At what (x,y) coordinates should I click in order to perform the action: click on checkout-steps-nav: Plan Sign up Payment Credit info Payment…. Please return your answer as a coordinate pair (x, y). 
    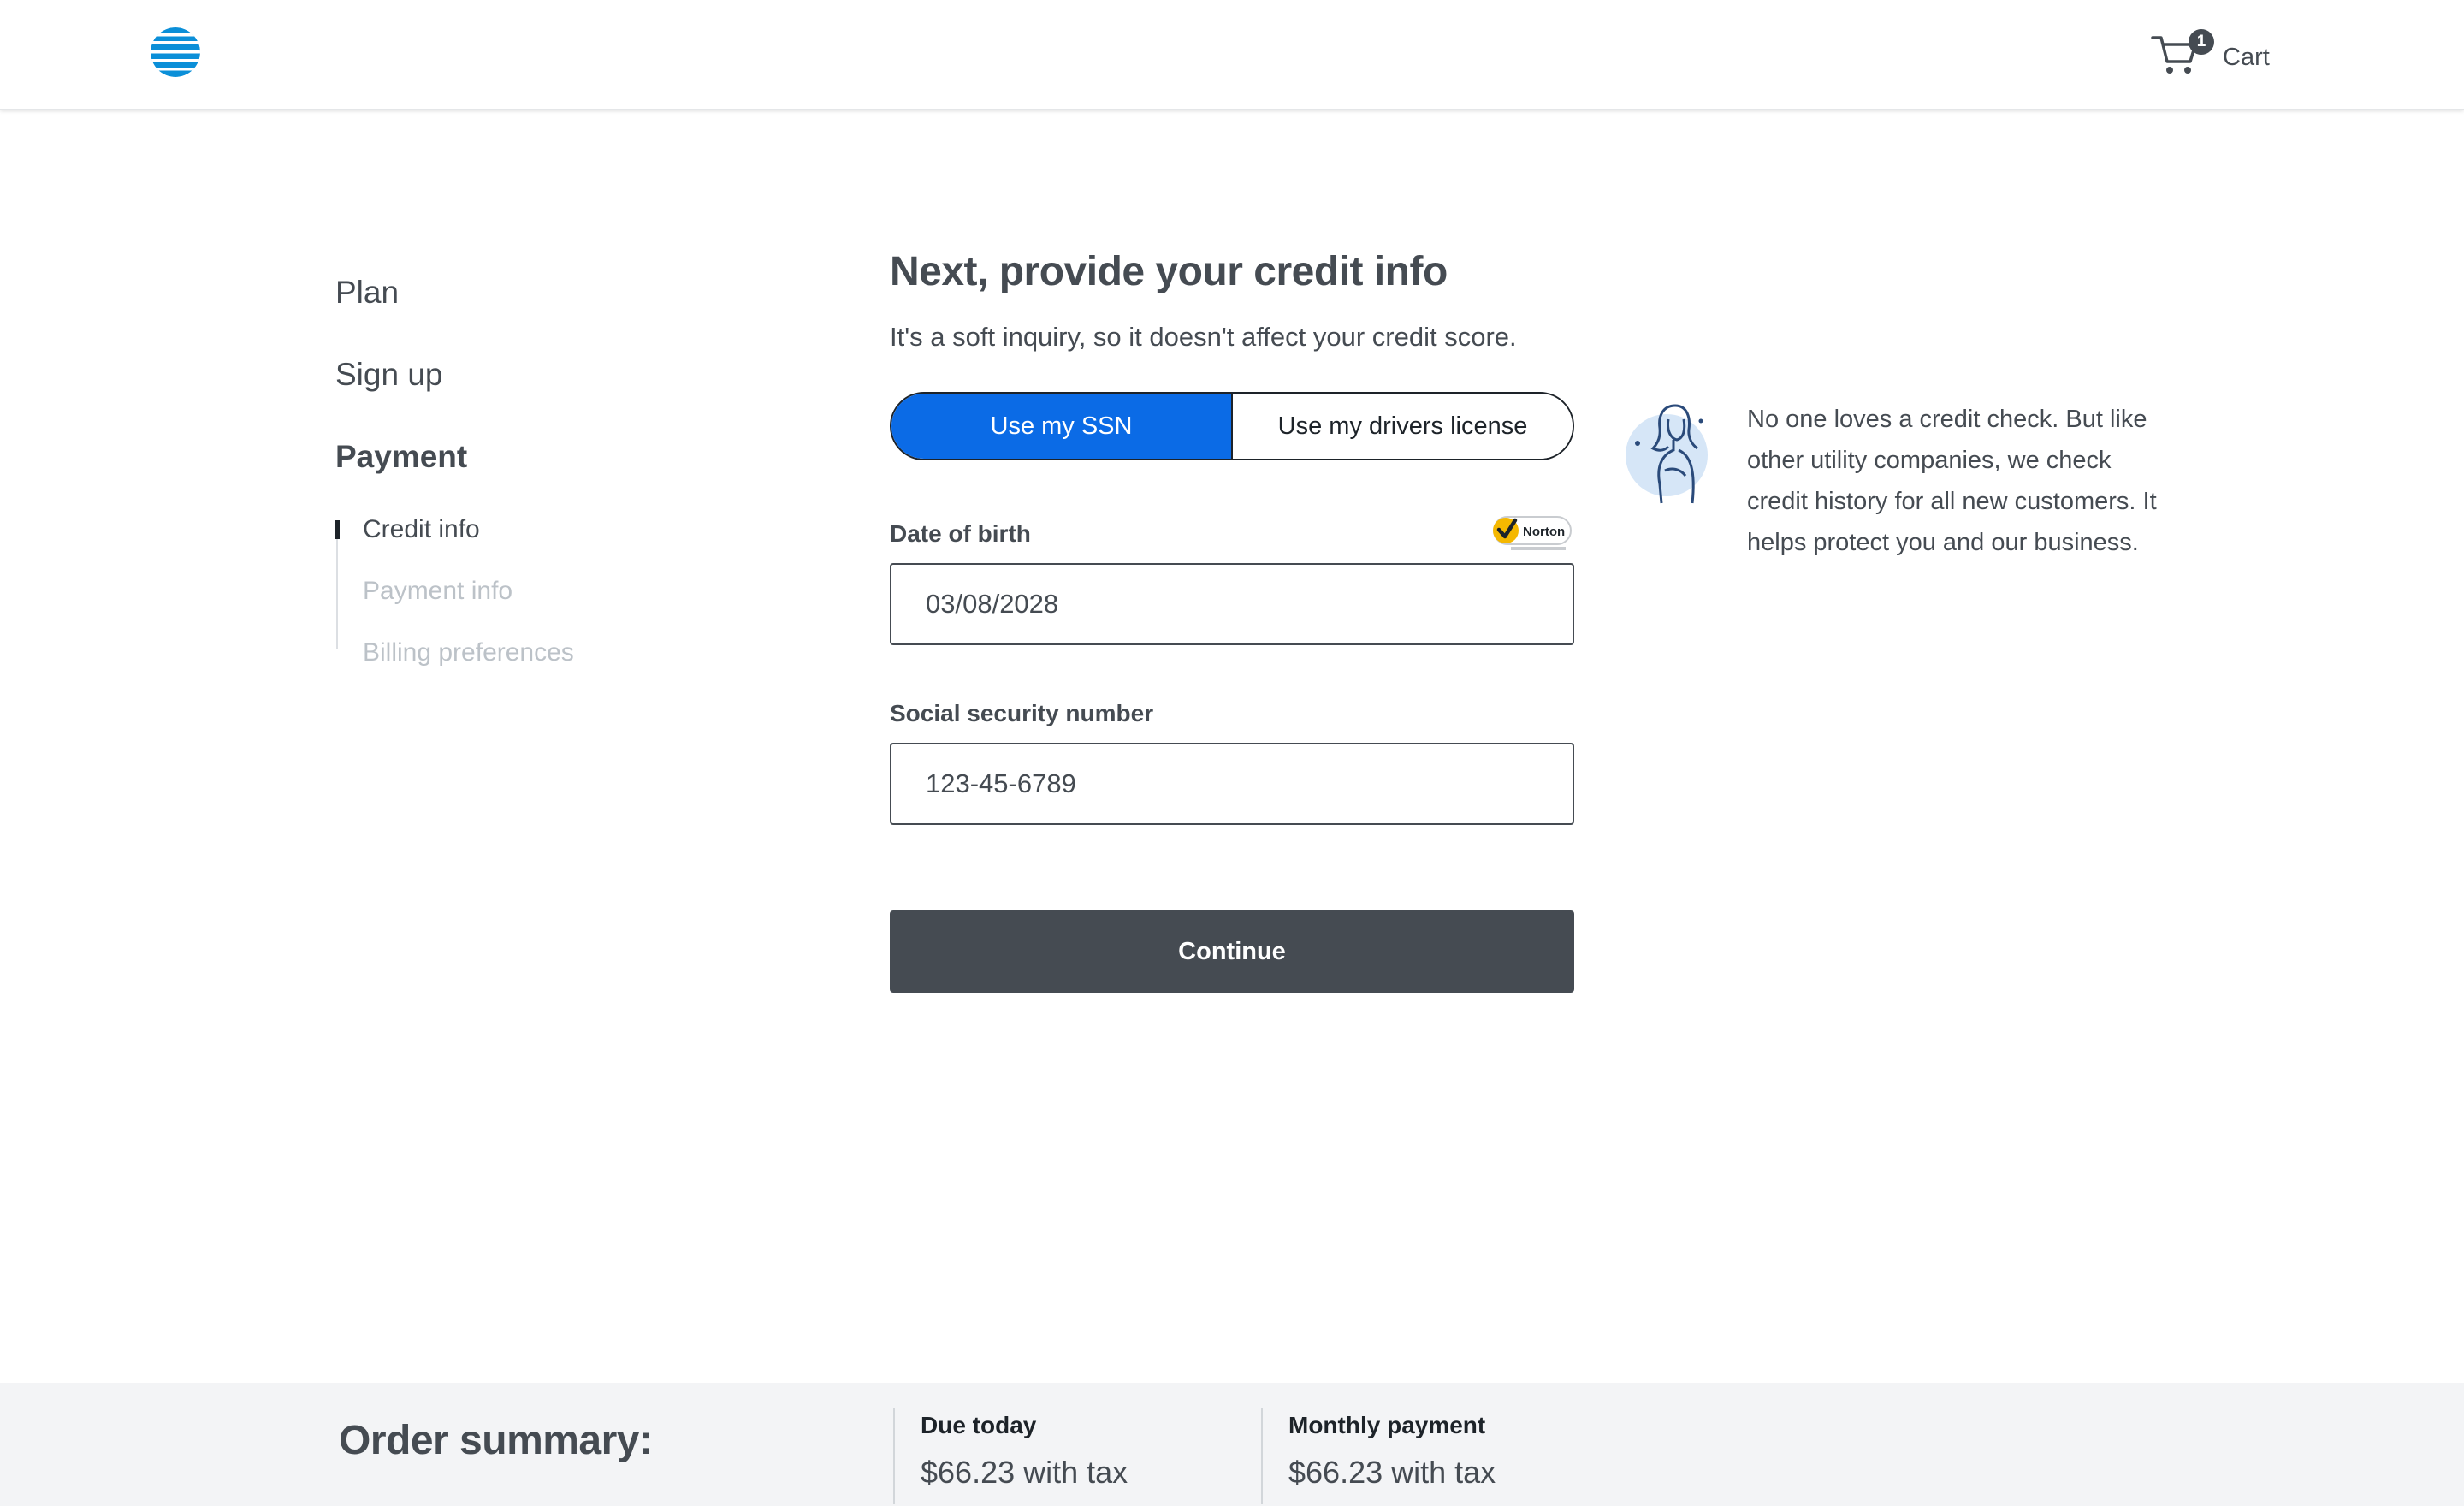
    Looking at the image, I should click on (506, 479).